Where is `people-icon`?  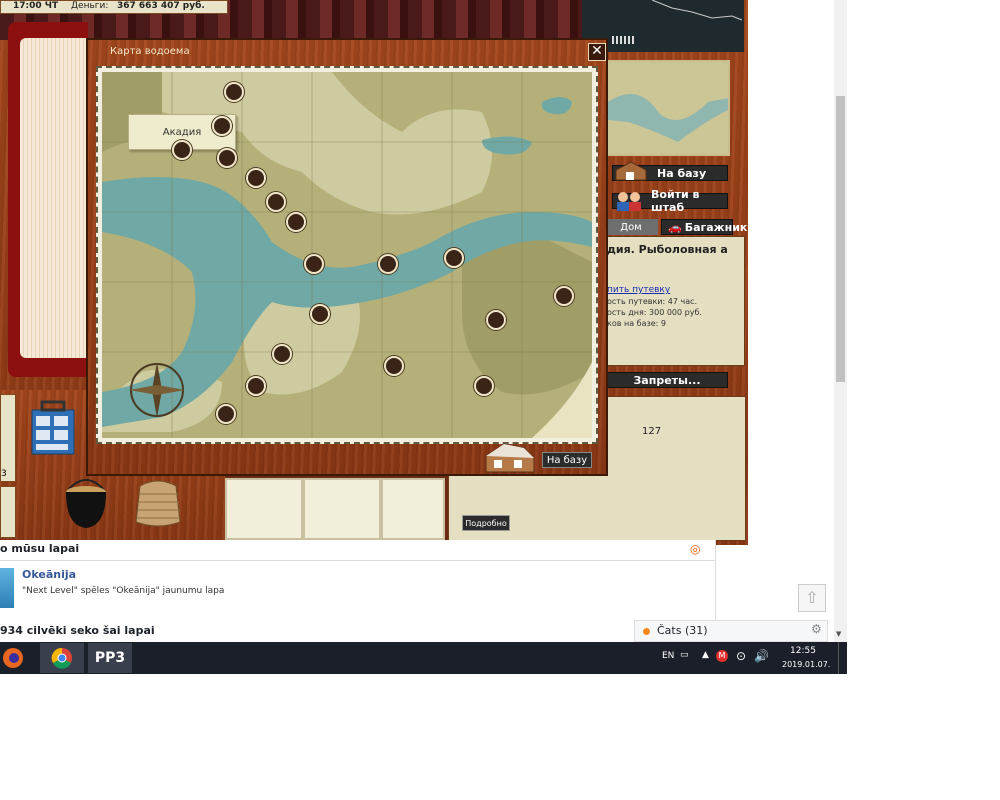
people-icon is located at coordinates (629, 201).